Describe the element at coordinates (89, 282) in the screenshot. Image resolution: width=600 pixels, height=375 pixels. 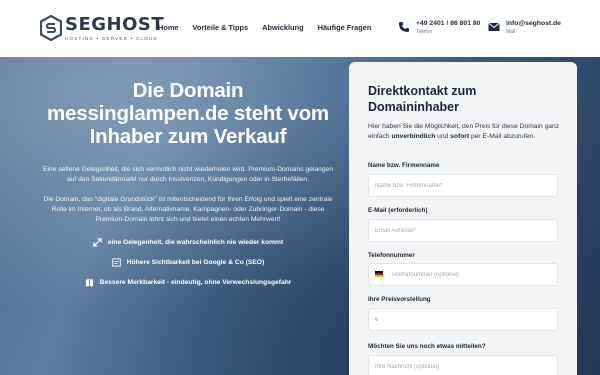
I see `book-icon` at that location.